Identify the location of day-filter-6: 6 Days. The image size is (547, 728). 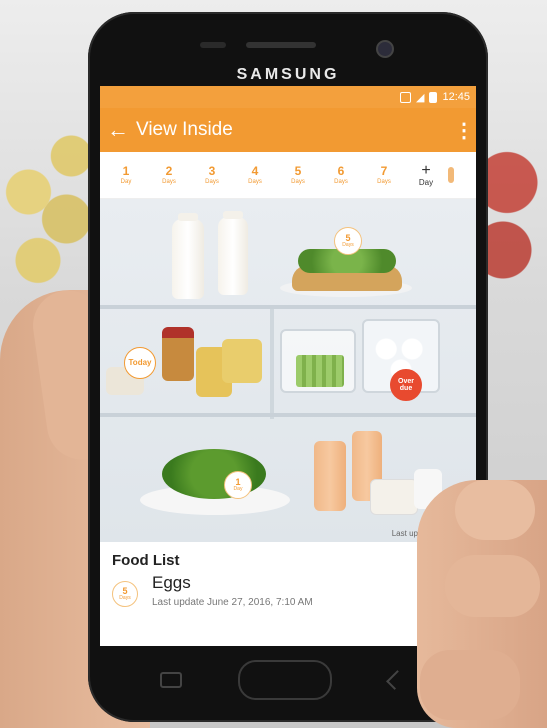
(341, 175).